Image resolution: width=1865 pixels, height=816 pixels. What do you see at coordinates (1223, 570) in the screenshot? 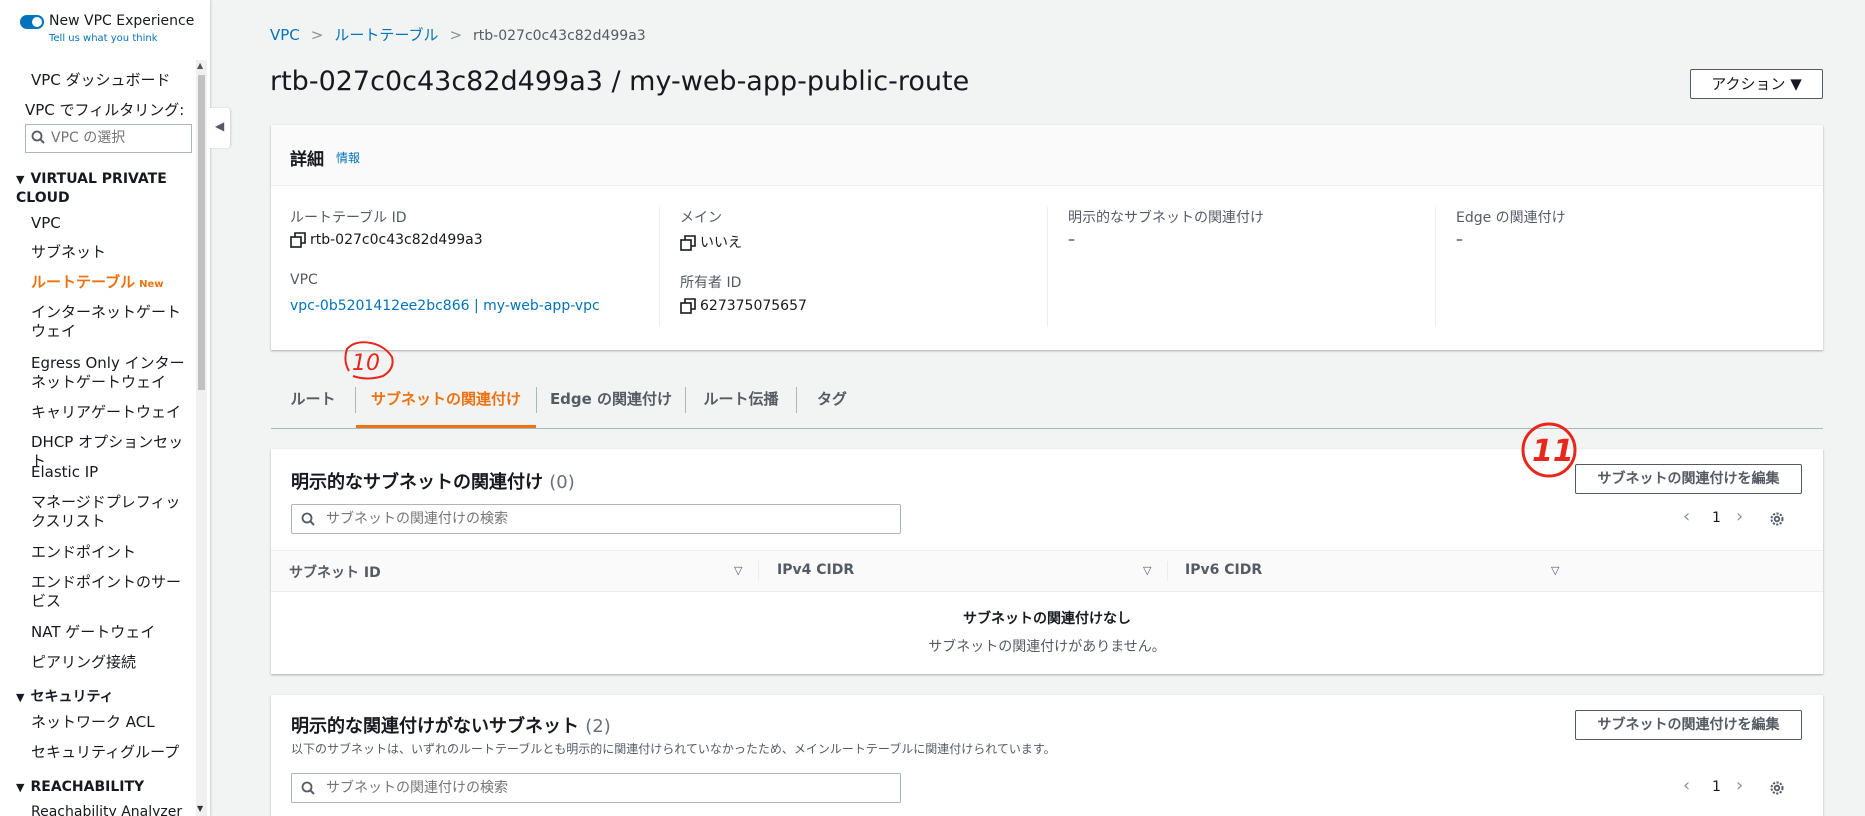
I see `column-ipv6-cidr: IPv6 CIDR` at bounding box center [1223, 570].